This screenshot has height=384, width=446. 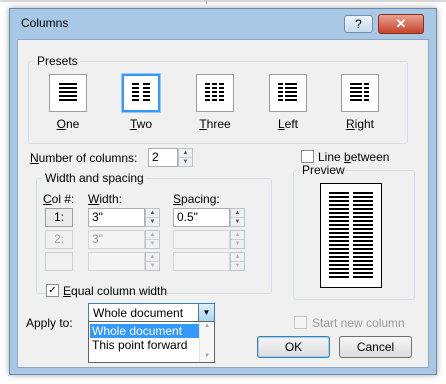 I want to click on col-number-header: Col #:, so click(x=59, y=199).